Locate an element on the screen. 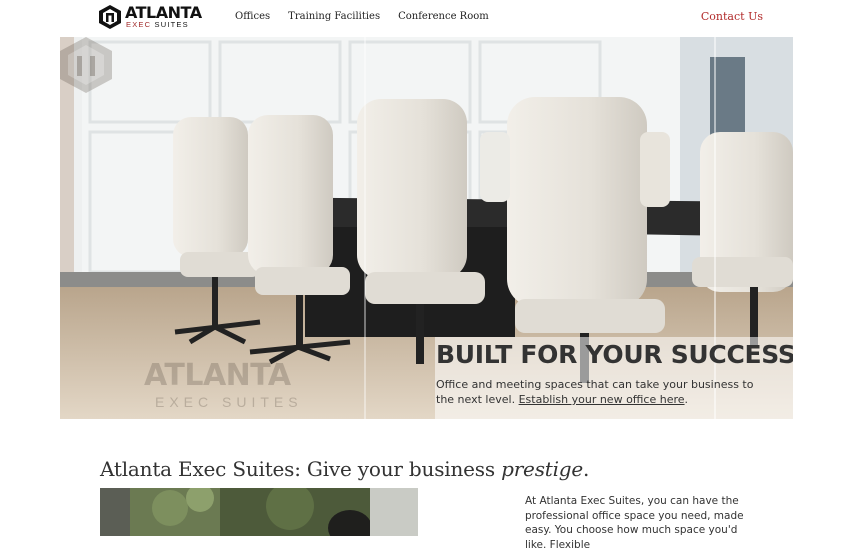  contact-us-link: Contact Us is located at coordinates (732, 16).